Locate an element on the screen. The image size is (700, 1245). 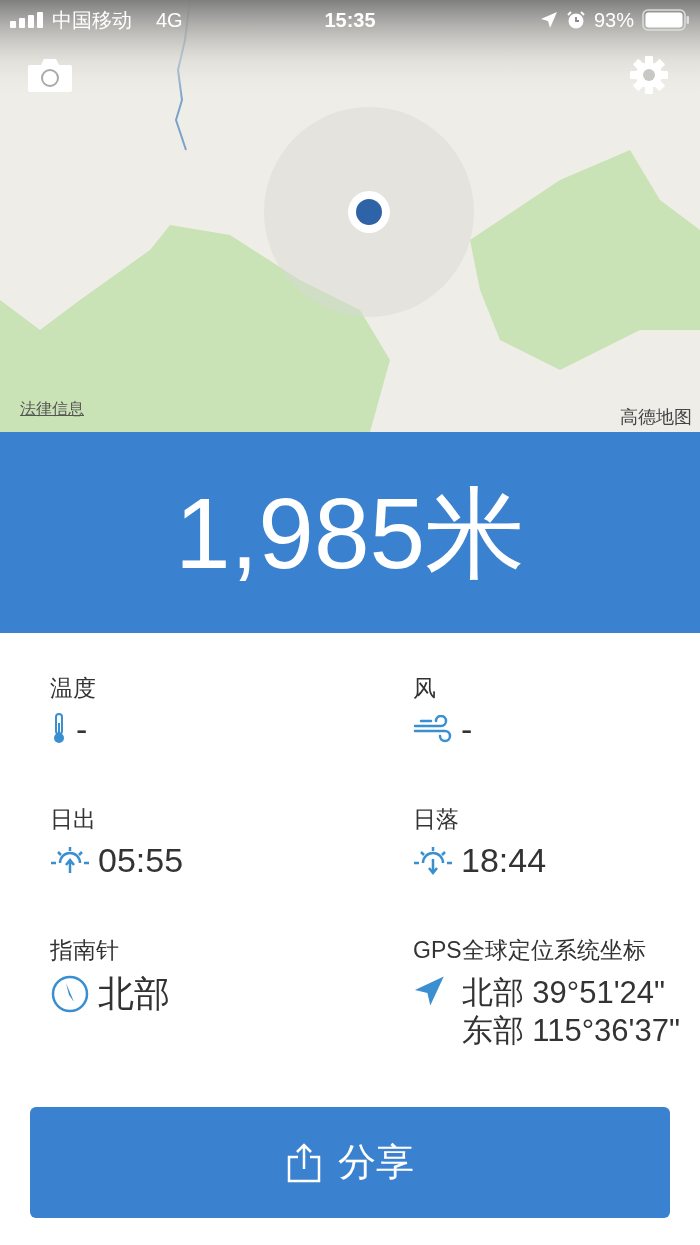
legal-info-link: 法律信息 is located at coordinates (52, 409).